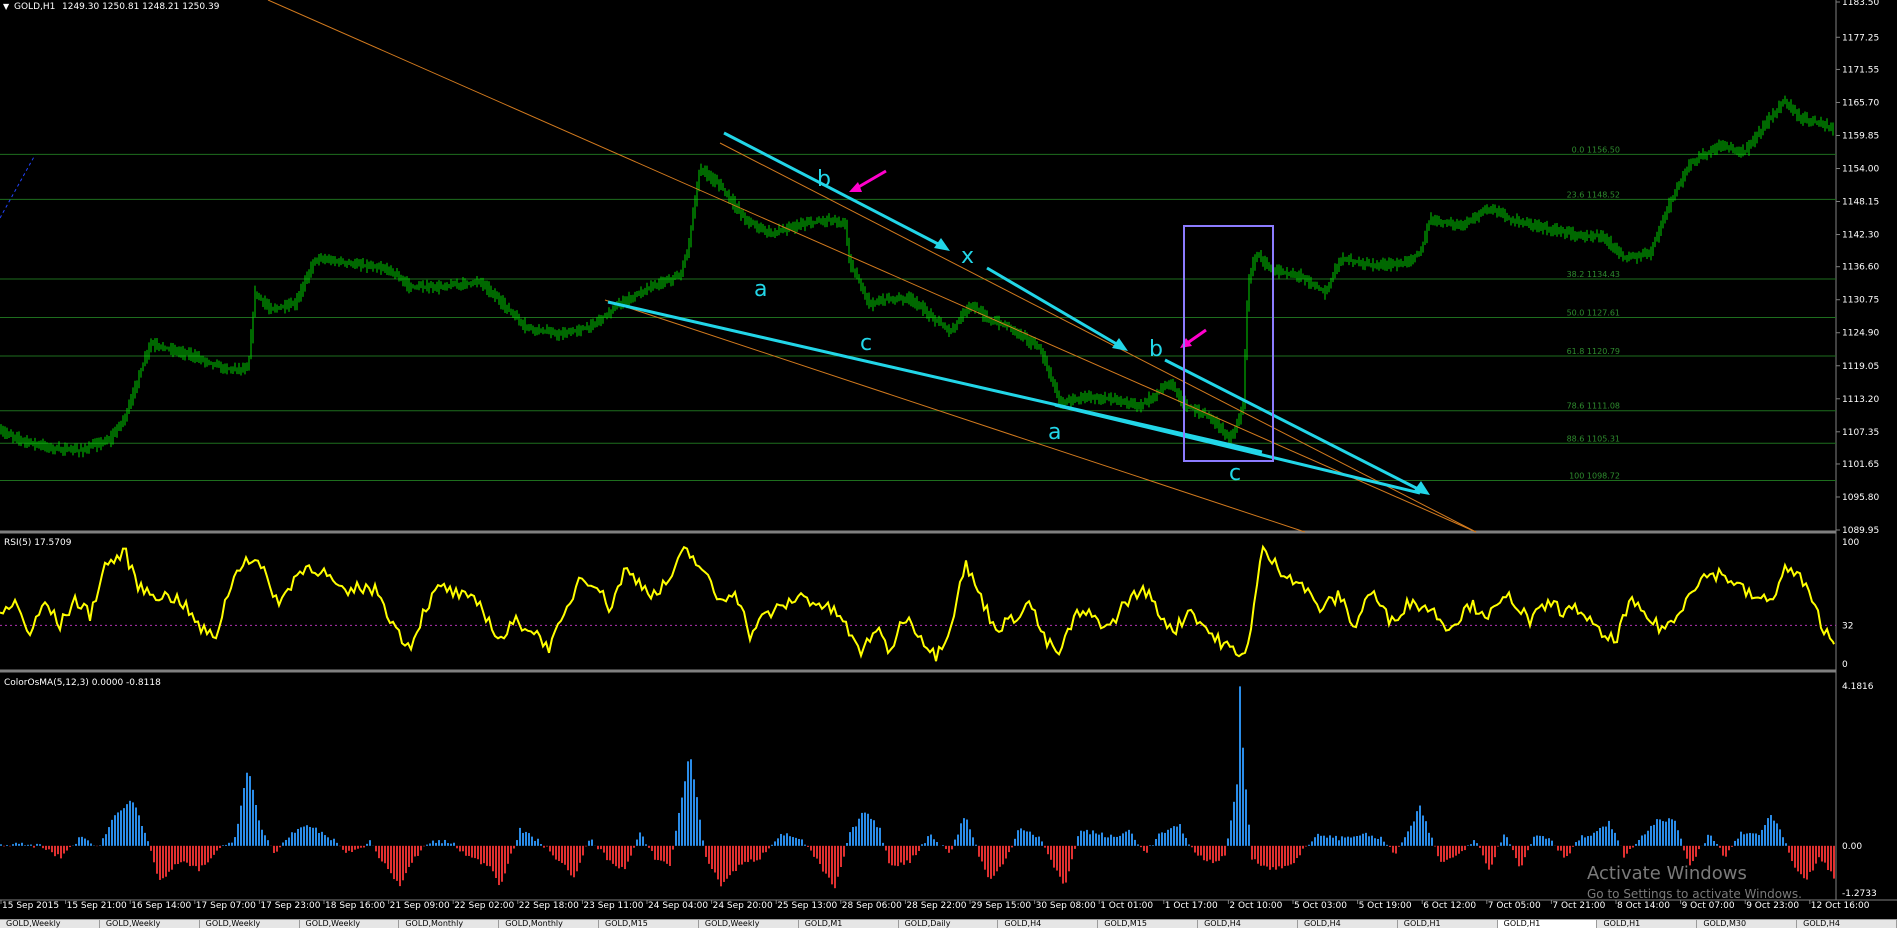 The width and height of the screenshot is (1897, 928). I want to click on osma-title: ColorOsMA(5,12,3) 0.0000 -0.8118, so click(82, 683).